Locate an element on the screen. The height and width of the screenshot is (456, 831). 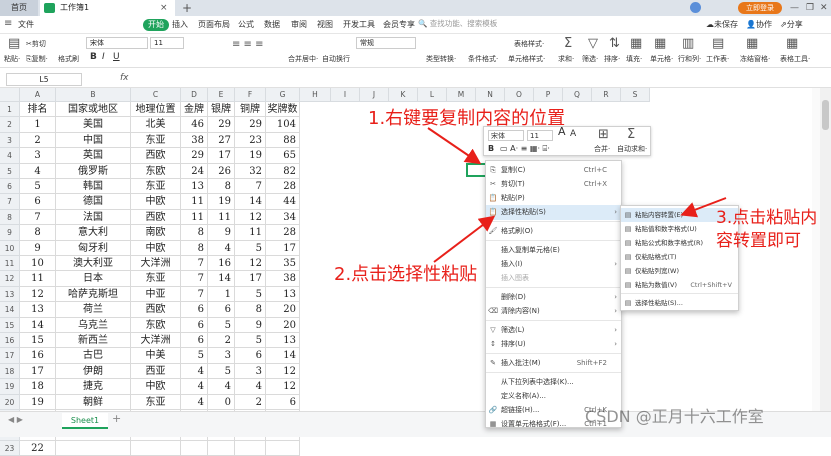
table-cell: 22 is located at coordinates (38, 448).